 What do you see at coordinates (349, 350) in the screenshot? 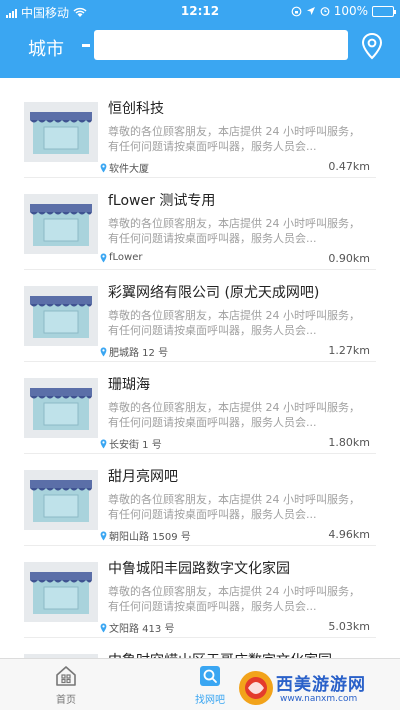
I see `store-distance: 1.27km` at bounding box center [349, 350].